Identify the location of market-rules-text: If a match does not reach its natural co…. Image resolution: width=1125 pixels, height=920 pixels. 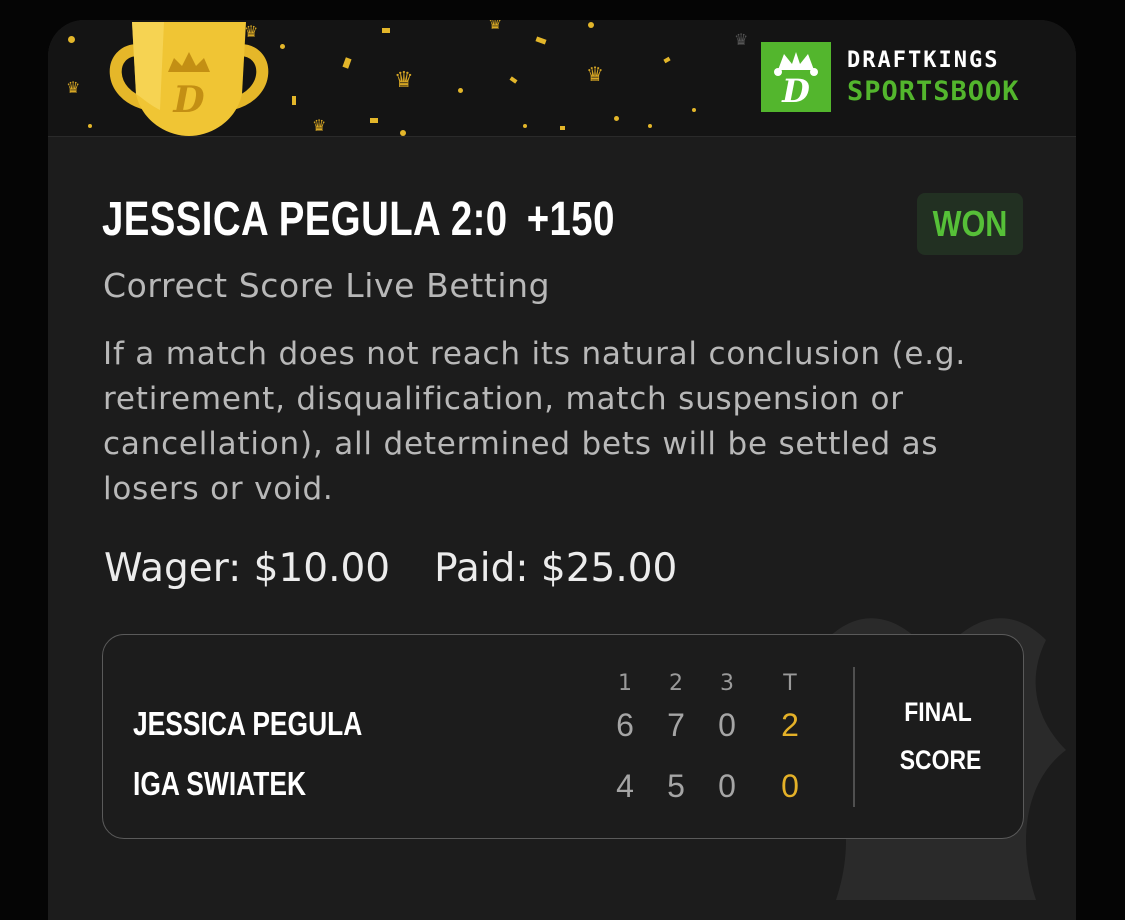
(535, 421).